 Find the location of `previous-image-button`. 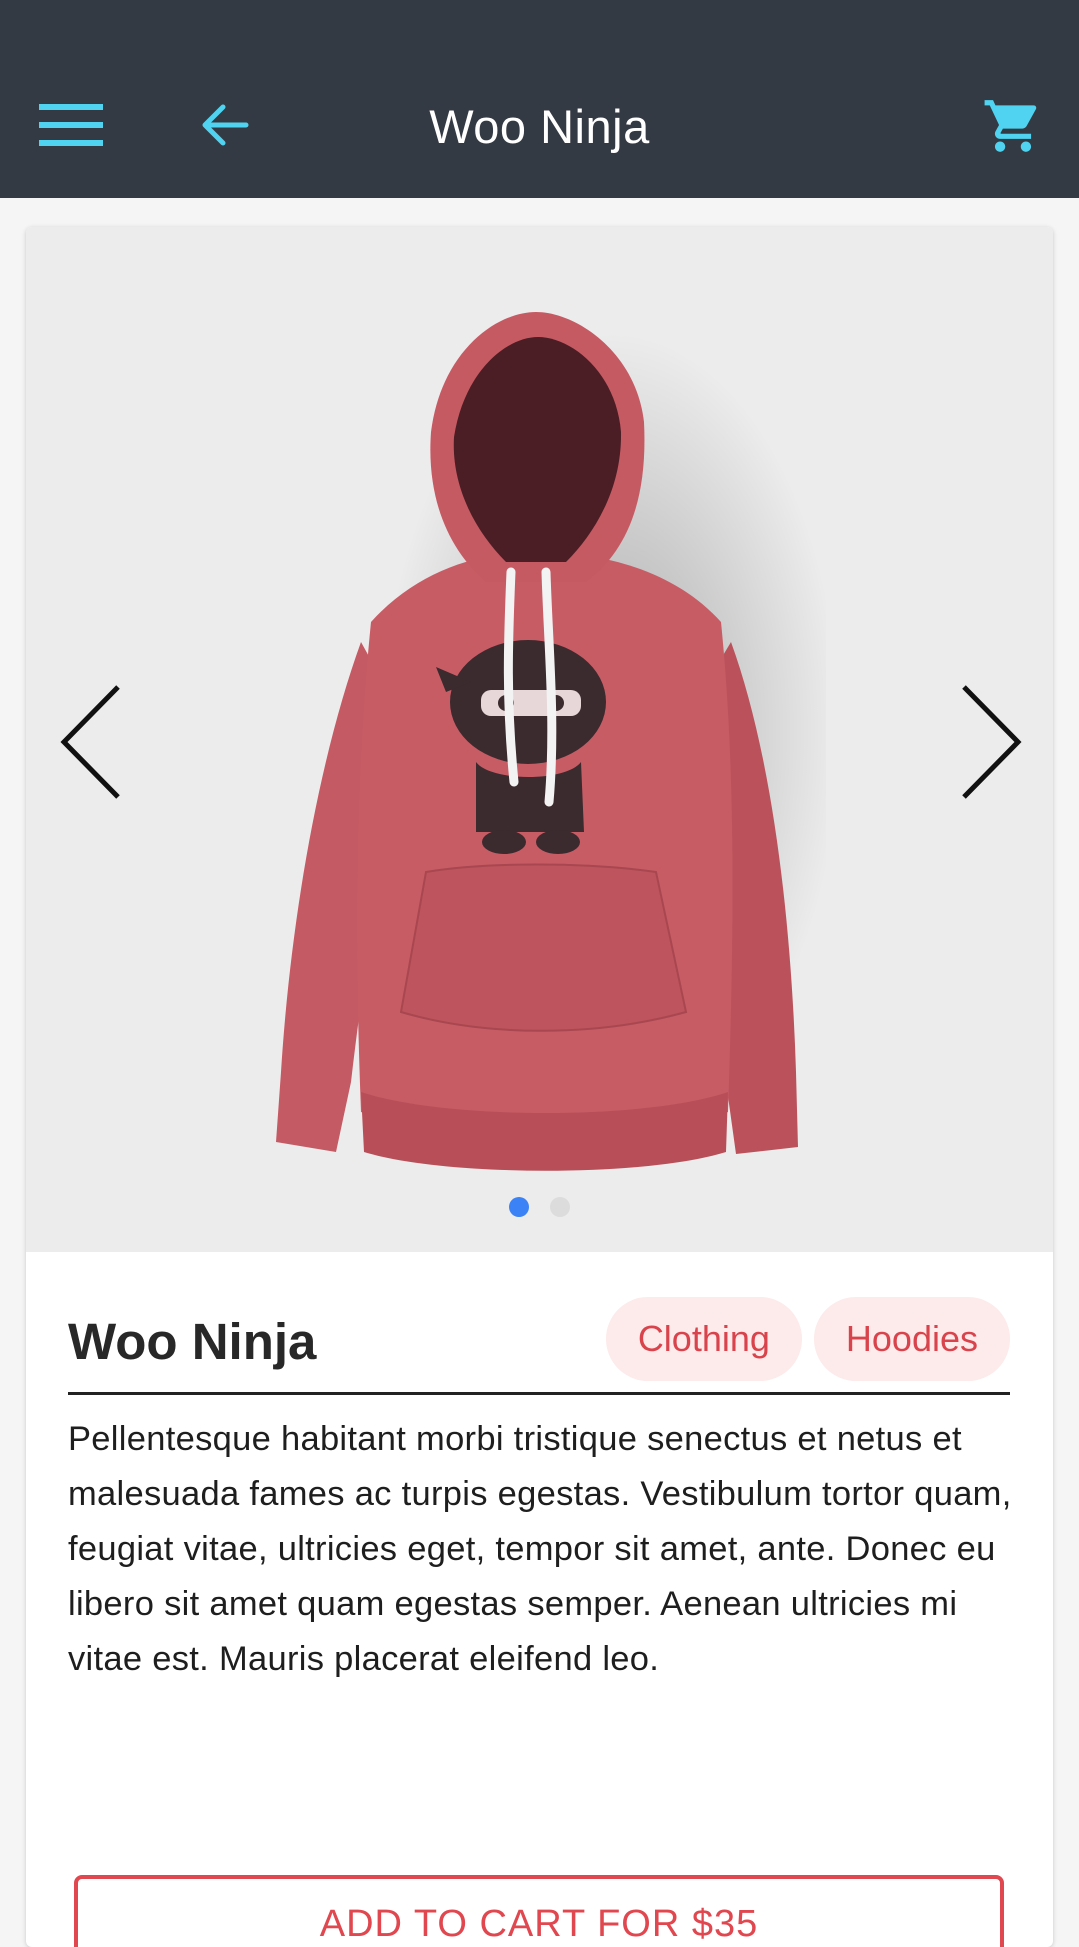

previous-image-button is located at coordinates (91, 742).